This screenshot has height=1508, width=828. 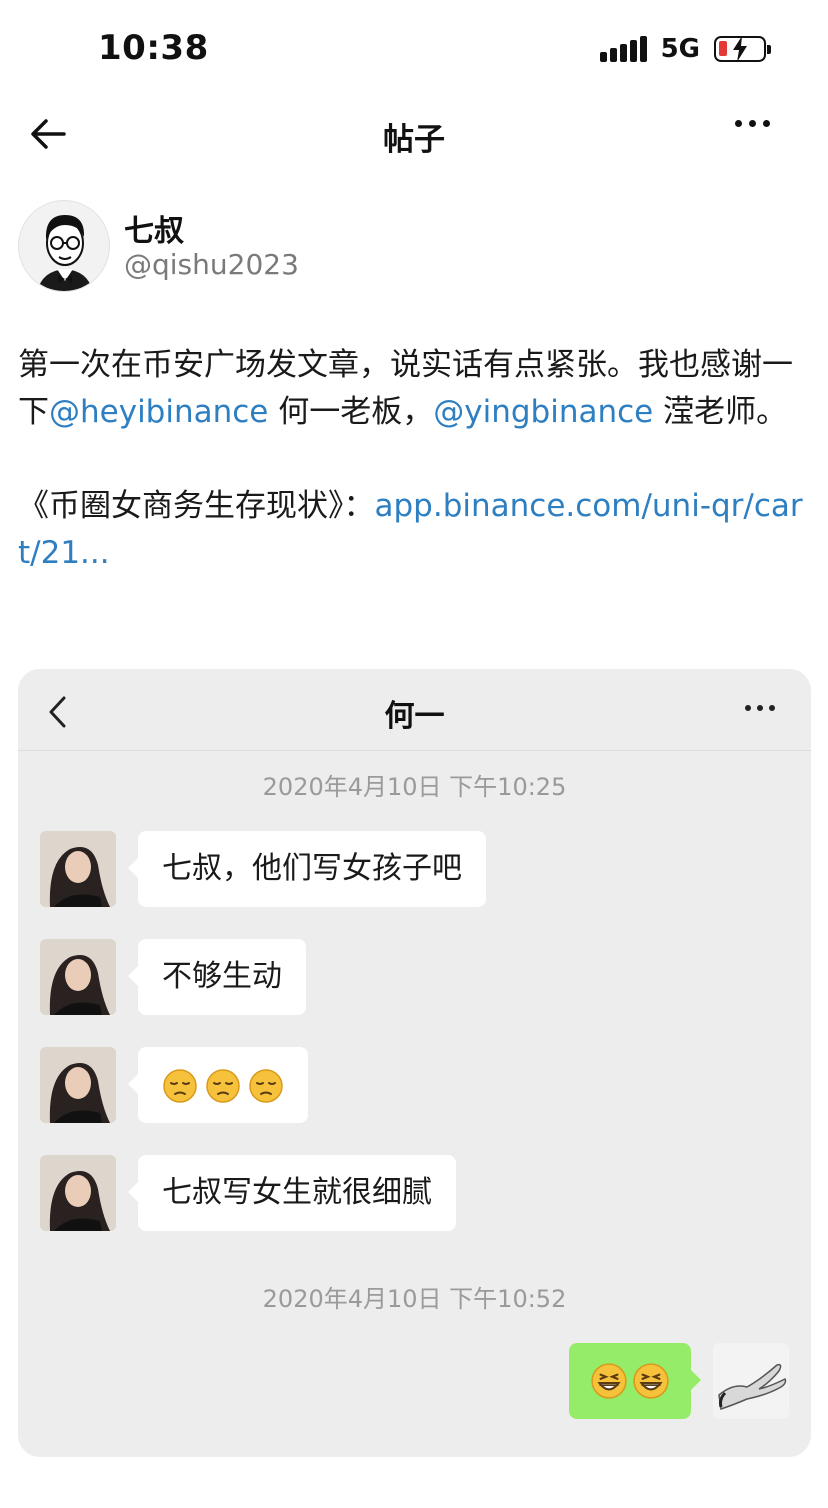 What do you see at coordinates (414, 1299) in the screenshot?
I see `chat-timestamp: 2020年4月10日 下午10:52` at bounding box center [414, 1299].